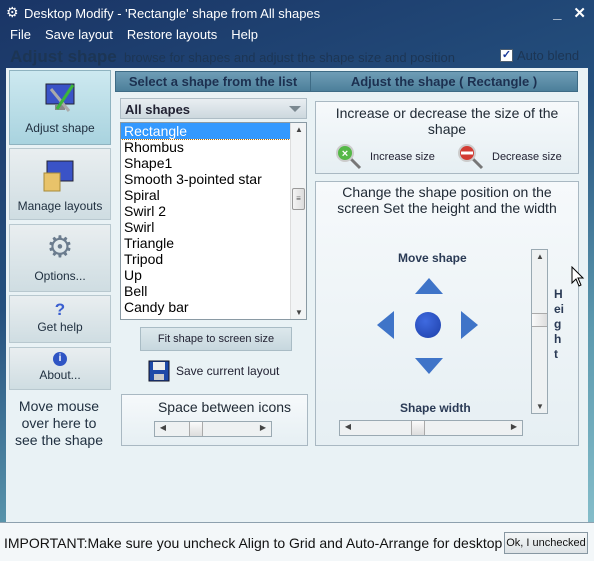 This screenshot has height=561, width=594. I want to click on menu-restore-layouts: Restore layouts, so click(172, 34).